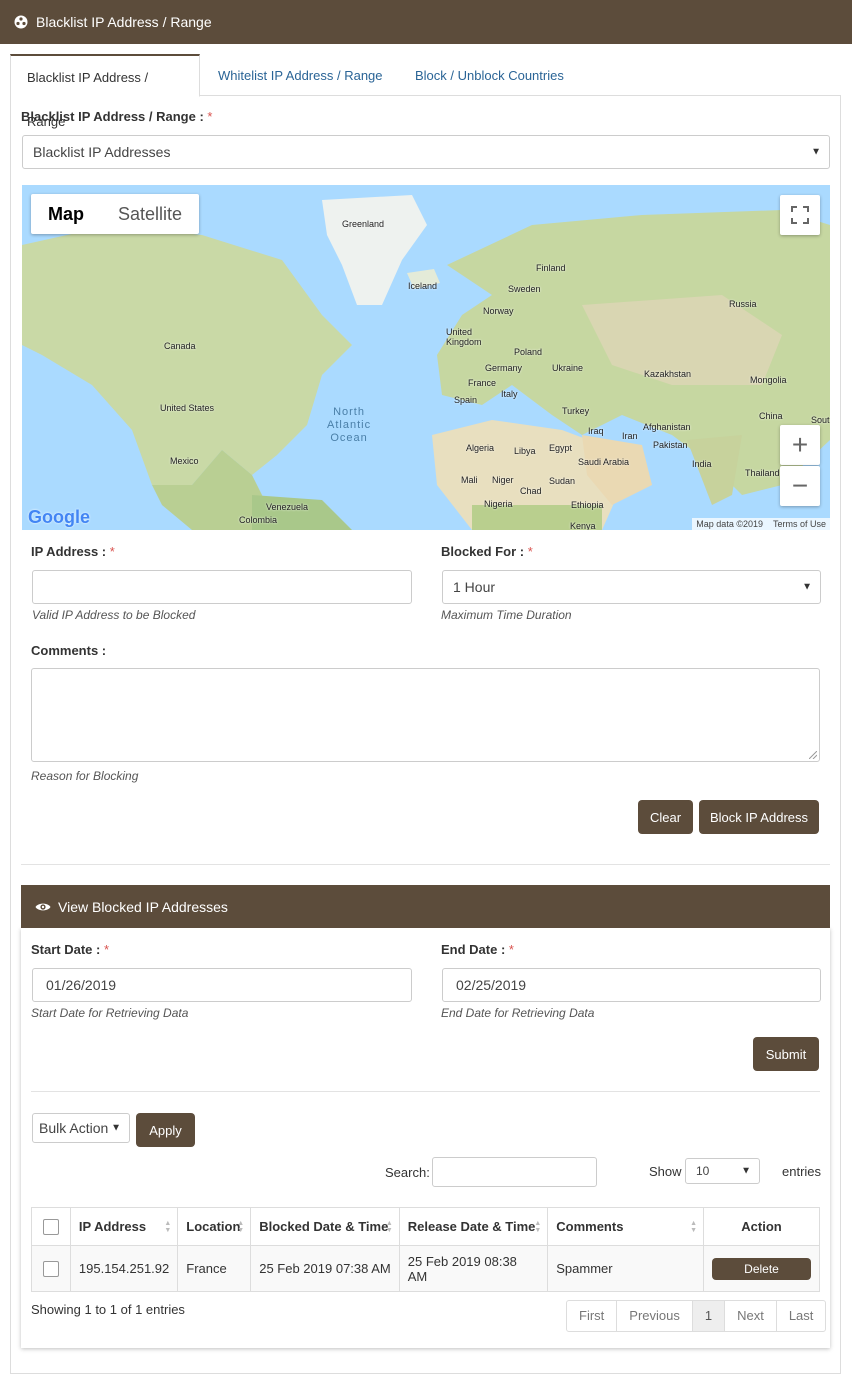  I want to click on view-blocked-header: View Blocked IP Addresses, so click(425, 906).